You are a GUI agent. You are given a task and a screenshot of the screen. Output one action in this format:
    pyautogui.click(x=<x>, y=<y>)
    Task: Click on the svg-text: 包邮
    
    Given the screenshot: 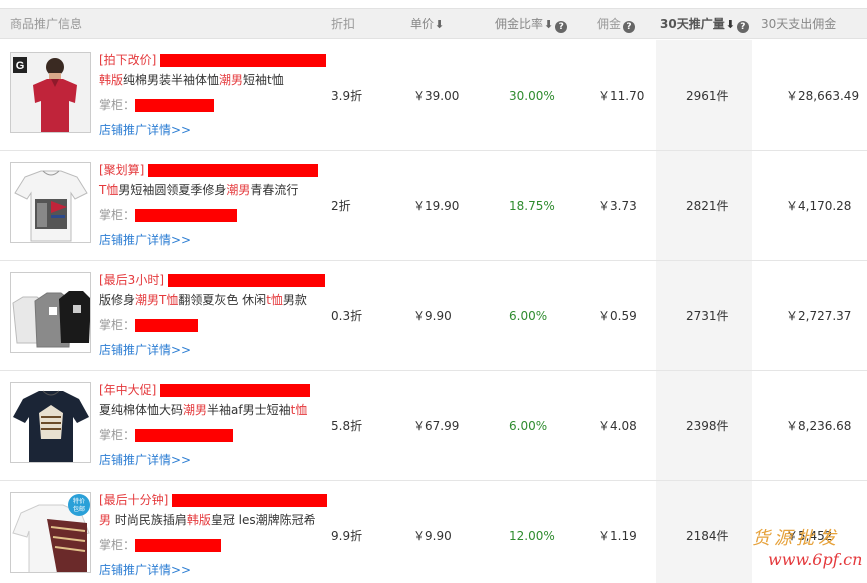 What is the action you would take?
    pyautogui.click(x=79, y=509)
    